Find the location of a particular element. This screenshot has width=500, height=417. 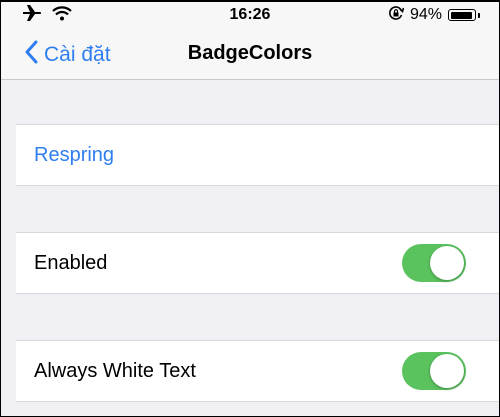

status-bar: 16:26 94% is located at coordinates (250, 15).